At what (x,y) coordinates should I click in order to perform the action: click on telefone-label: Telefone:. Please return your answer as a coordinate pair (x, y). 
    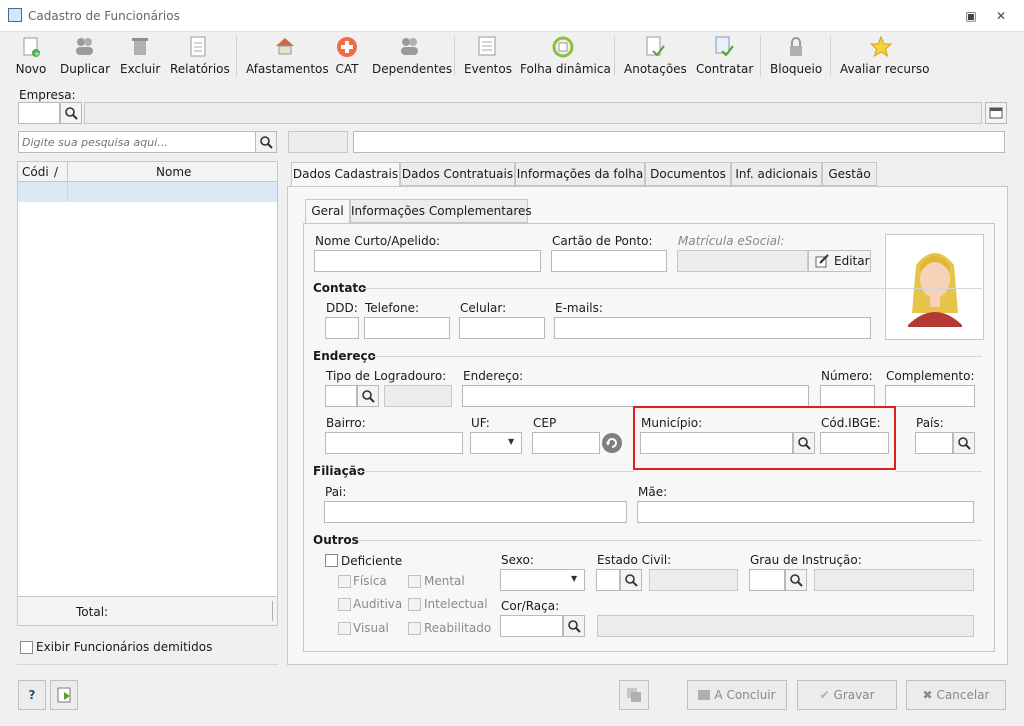
    Looking at the image, I should click on (392, 308).